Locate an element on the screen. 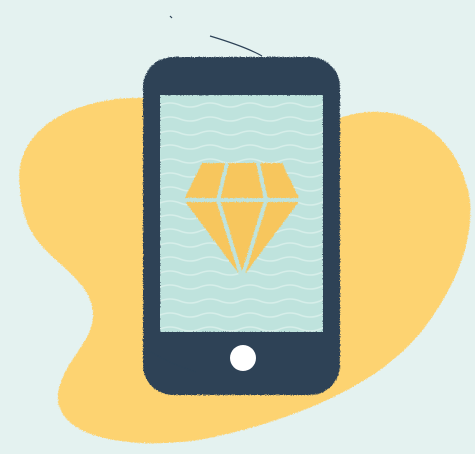  home-button-icon is located at coordinates (243, 358).